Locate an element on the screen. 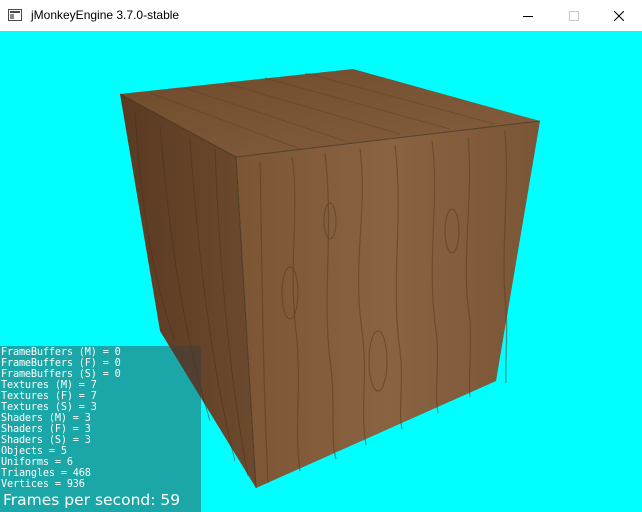 The height and width of the screenshot is (512, 642). stat-line: Textures (M) = 7 is located at coordinates (49, 385).